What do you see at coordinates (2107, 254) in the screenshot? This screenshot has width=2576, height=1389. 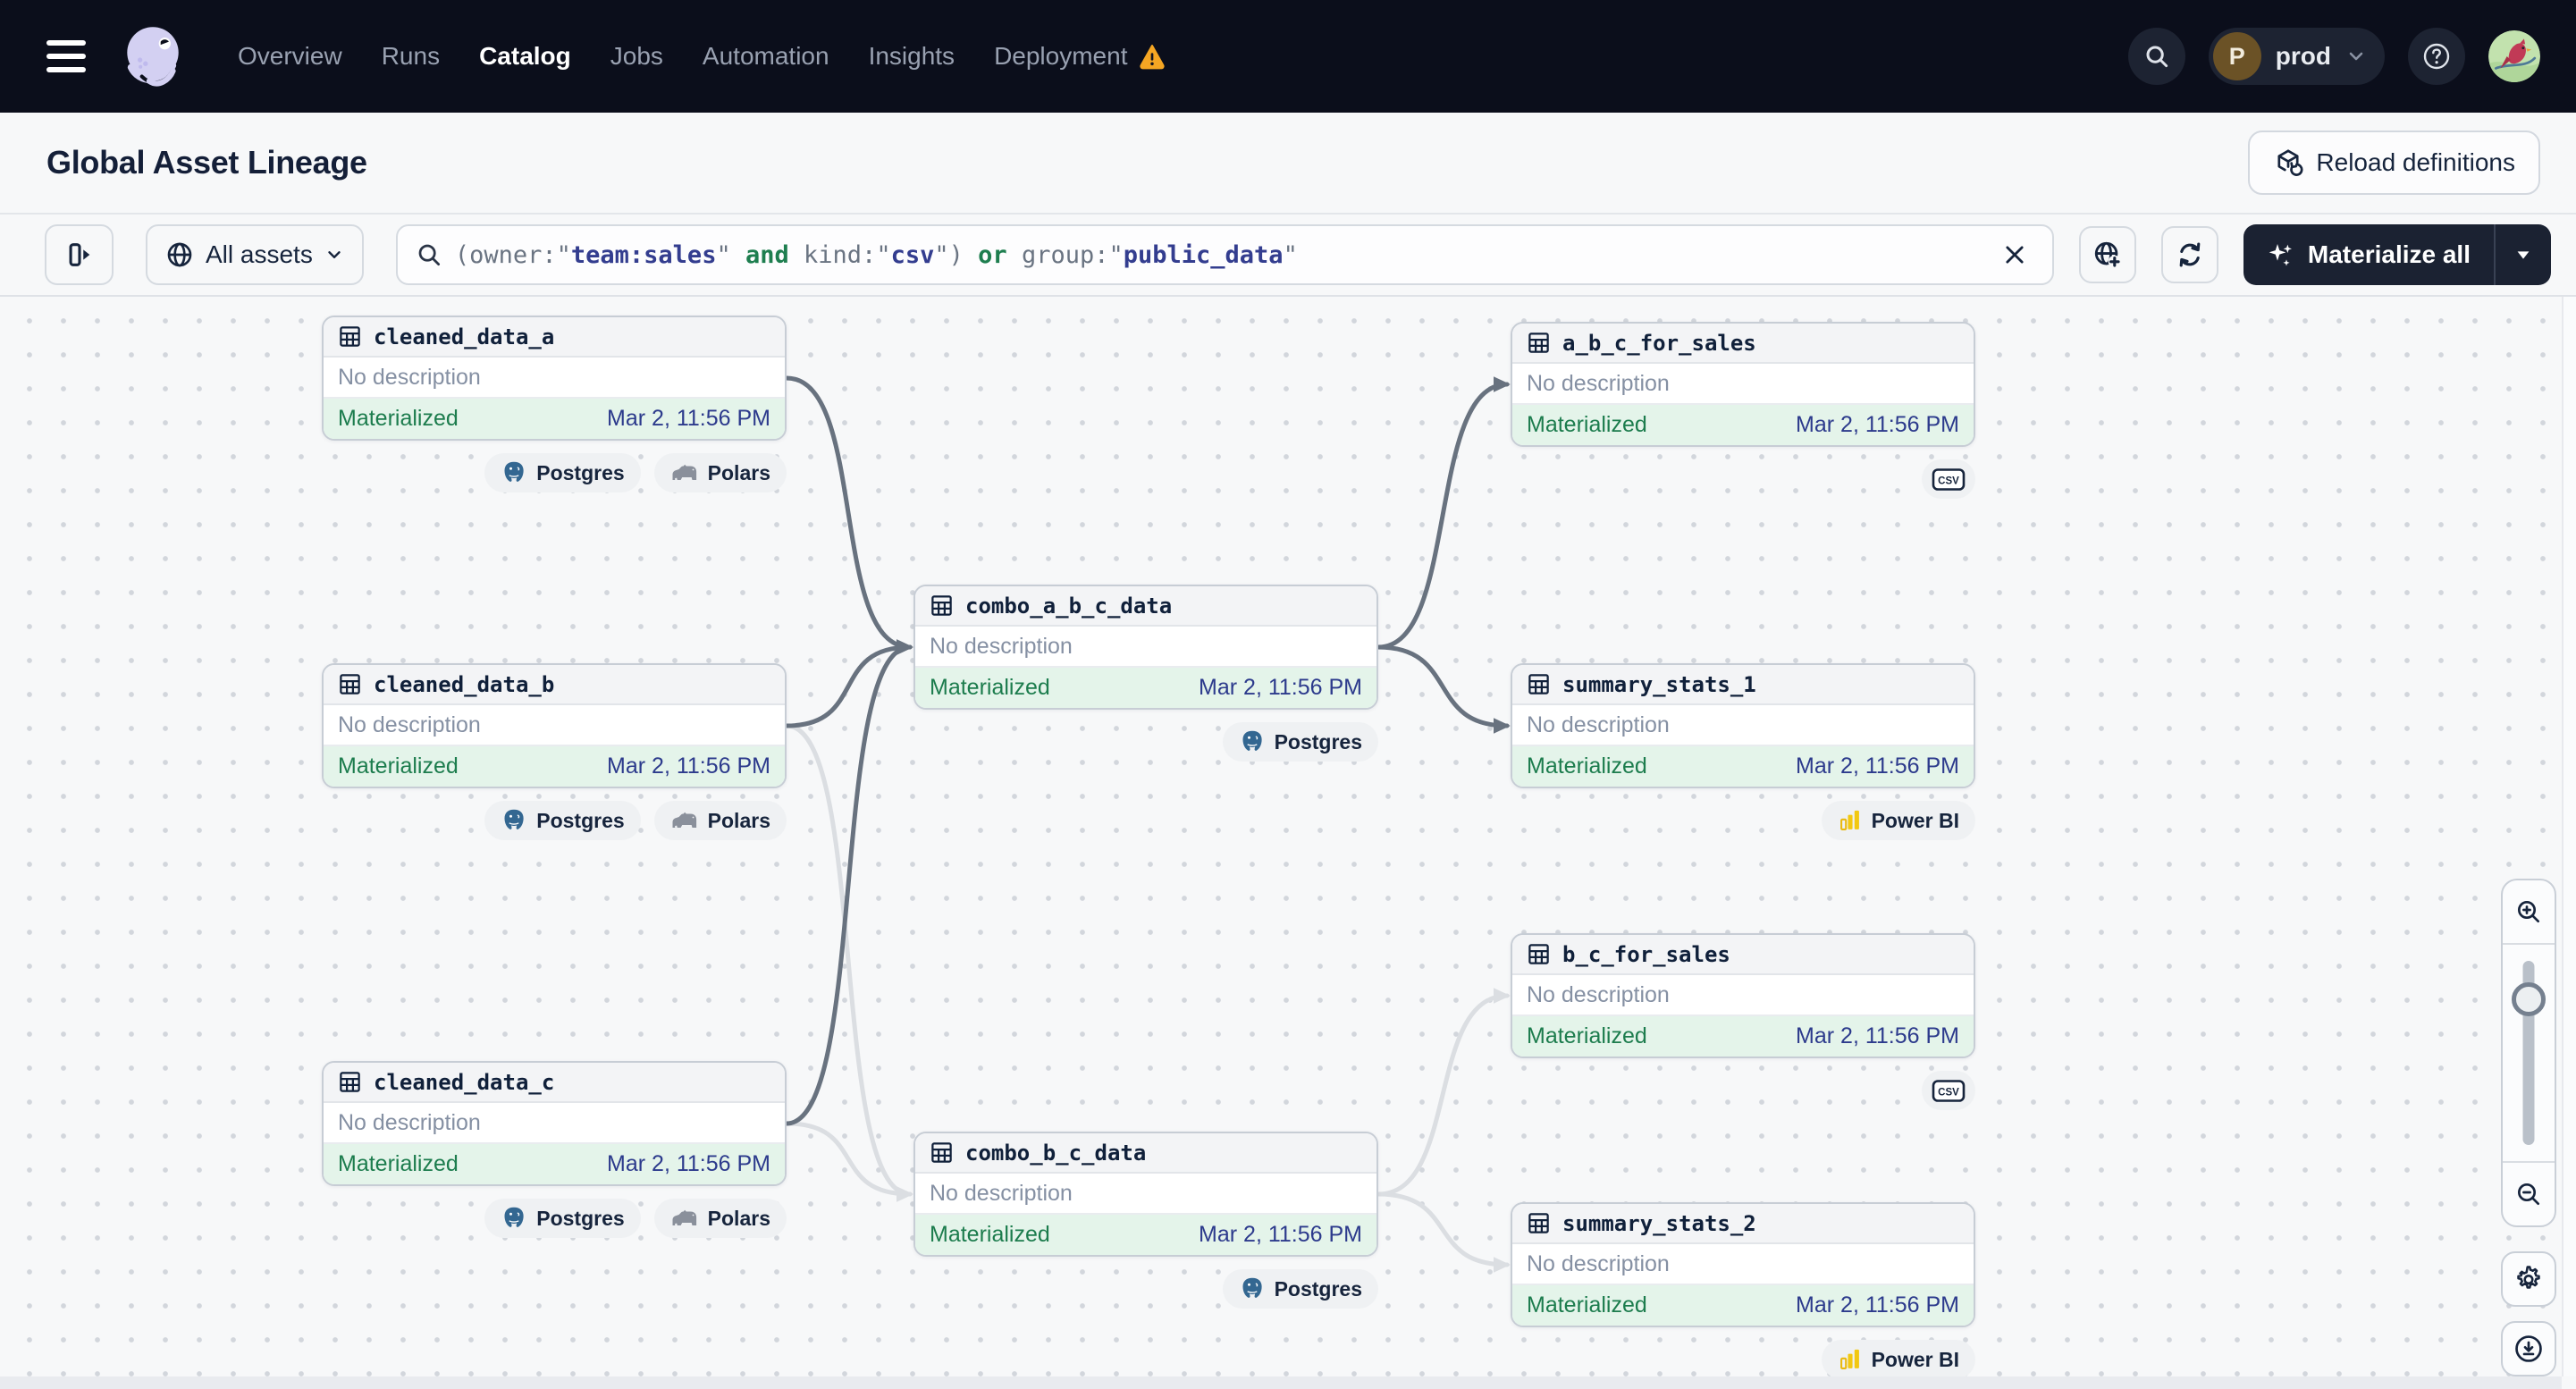 I see `new-asset-selection-button` at bounding box center [2107, 254].